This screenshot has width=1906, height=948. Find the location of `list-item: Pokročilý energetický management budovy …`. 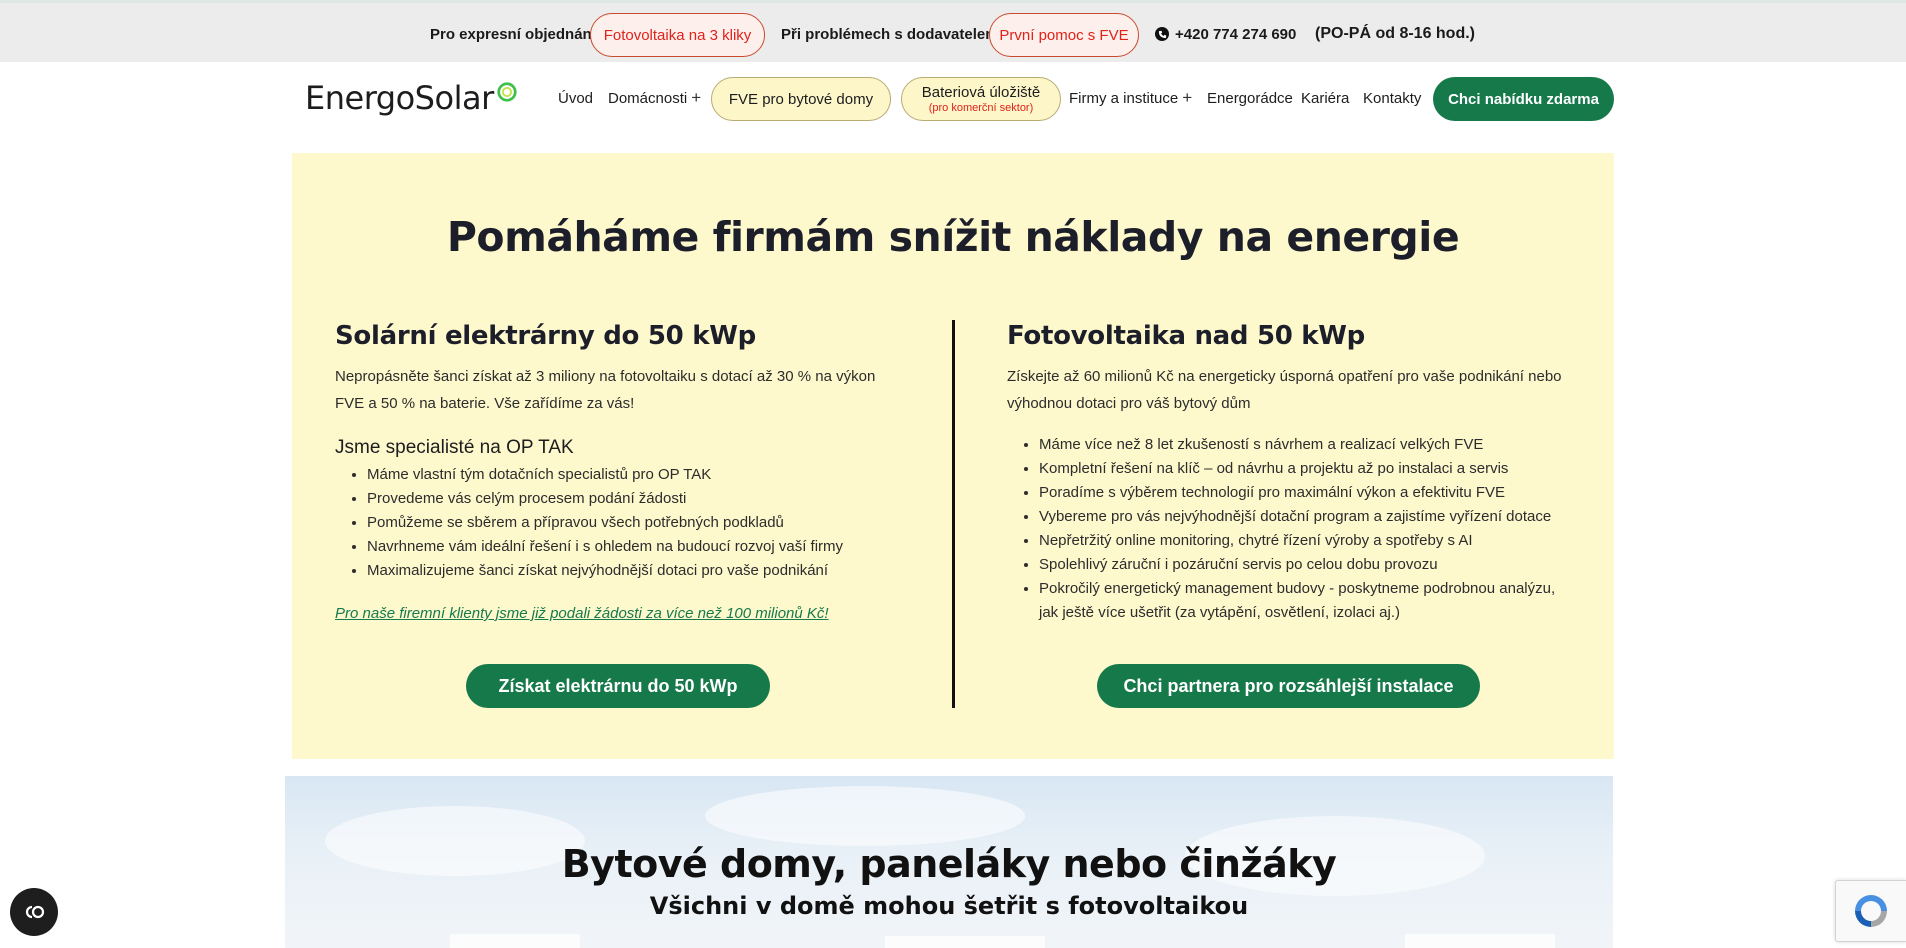

list-item: Pokročilý energetický management budovy … is located at coordinates (1308, 601).